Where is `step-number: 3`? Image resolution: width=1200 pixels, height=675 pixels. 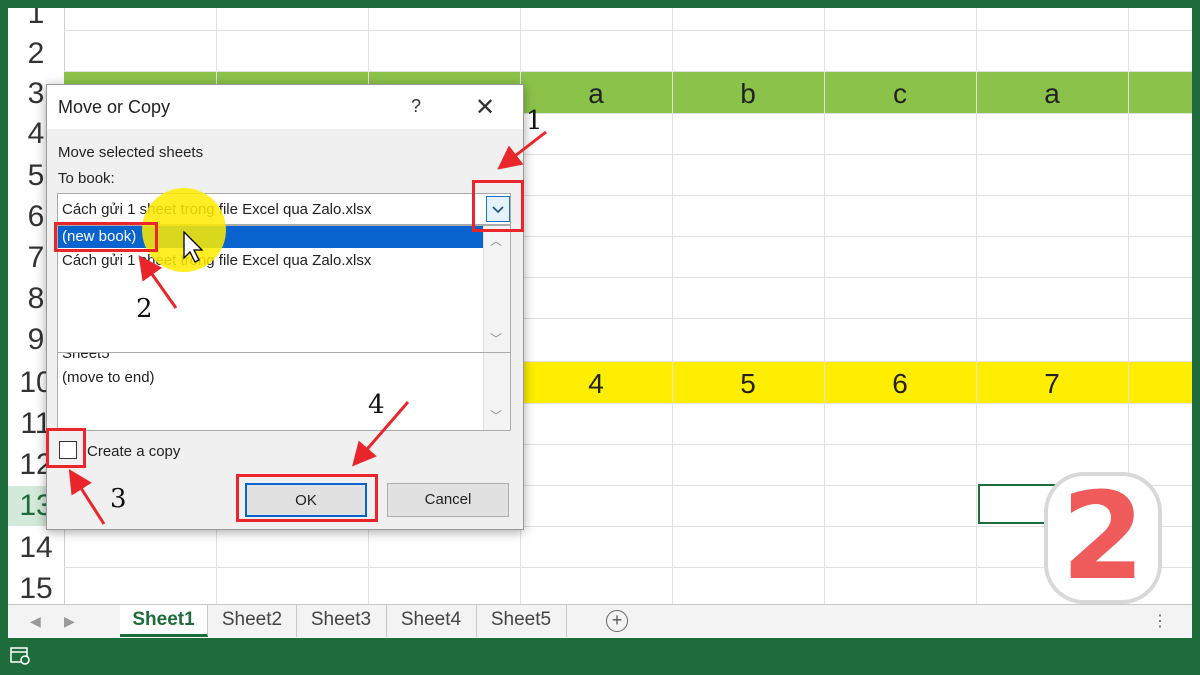
step-number: 3 is located at coordinates (118, 499).